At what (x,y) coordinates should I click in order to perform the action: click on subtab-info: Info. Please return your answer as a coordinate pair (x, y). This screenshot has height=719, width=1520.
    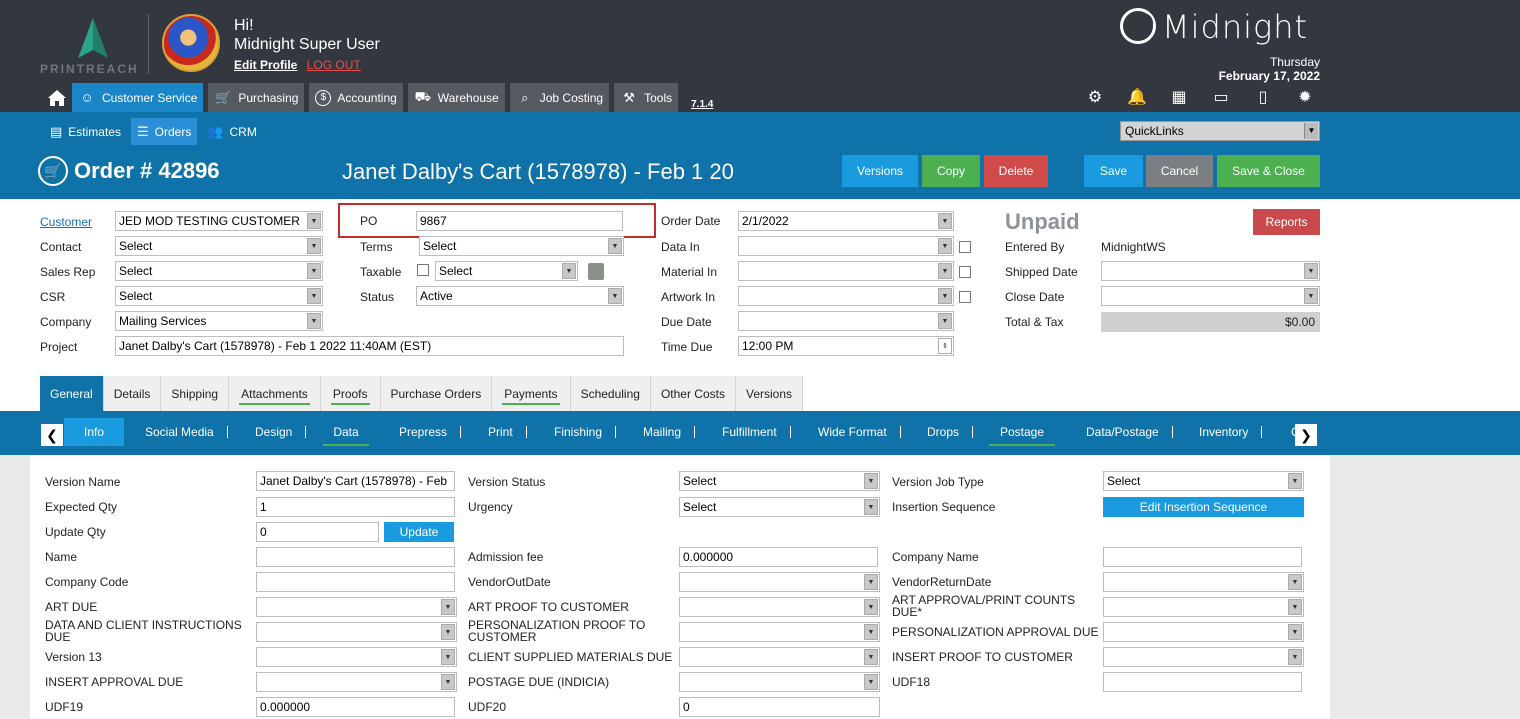
    Looking at the image, I should click on (94, 432).